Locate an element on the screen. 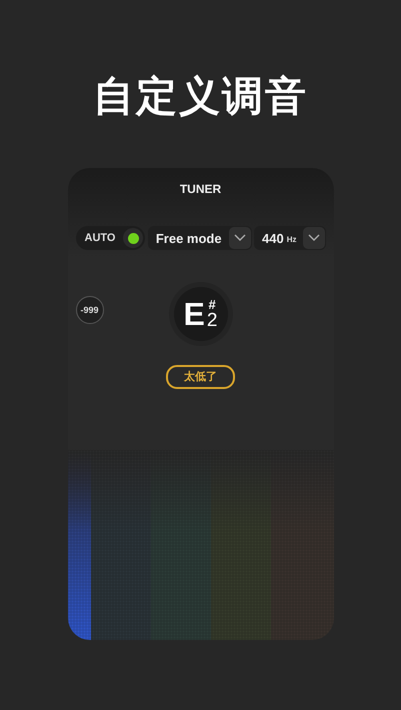  cents-bubble: -999 is located at coordinates (90, 310).